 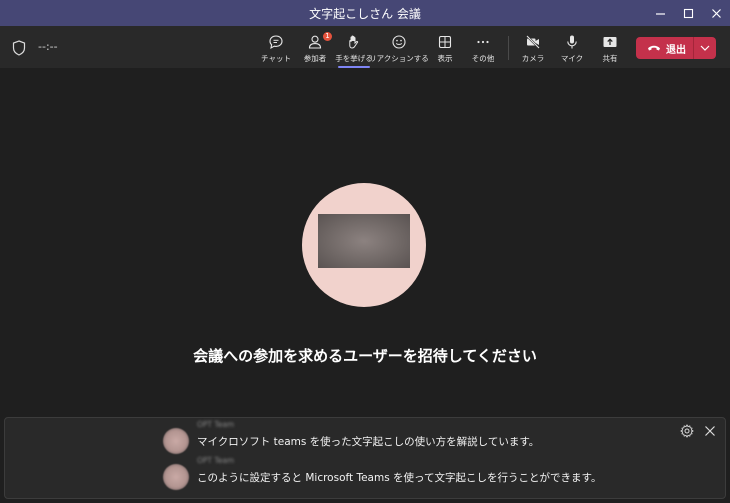 What do you see at coordinates (533, 58) in the screenshot?
I see `camera-label: カメラ` at bounding box center [533, 58].